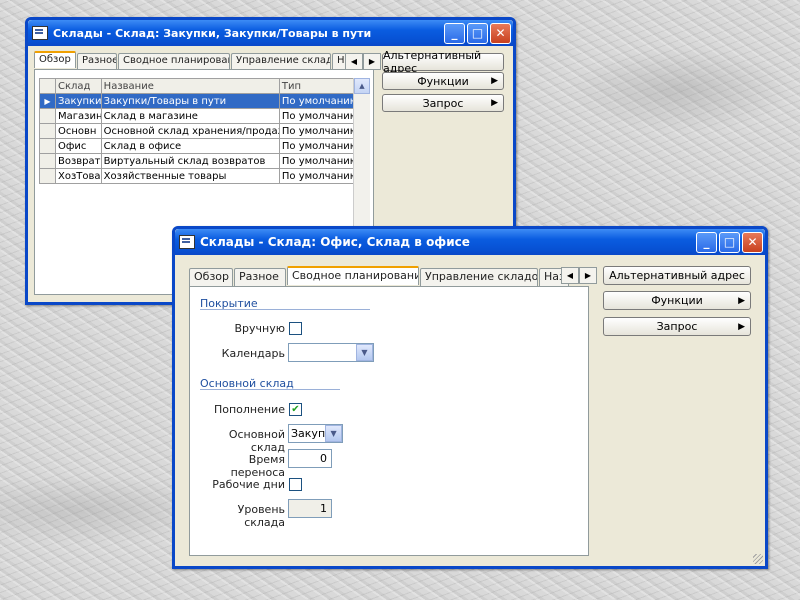  I want to click on window-title: Склады - Склад: Офис, Склад в офисе, so click(335, 242).